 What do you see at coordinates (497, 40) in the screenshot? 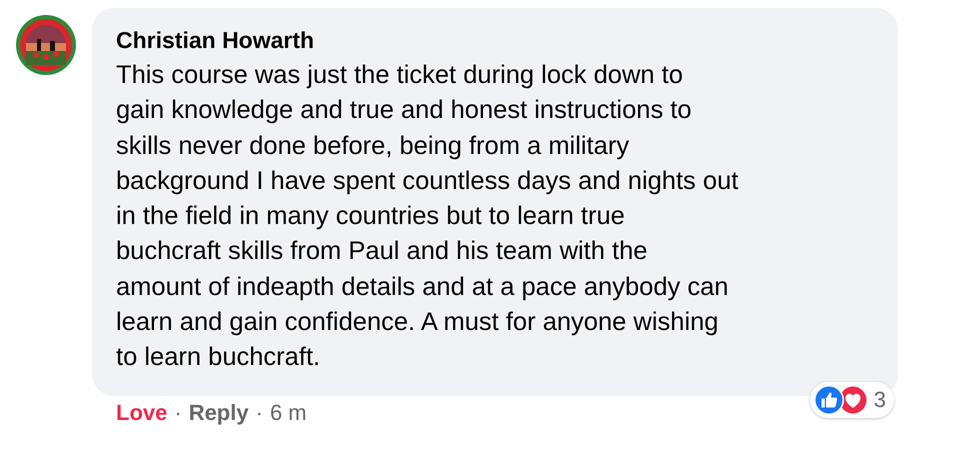
I see `author-name: Christian Howarth` at bounding box center [497, 40].